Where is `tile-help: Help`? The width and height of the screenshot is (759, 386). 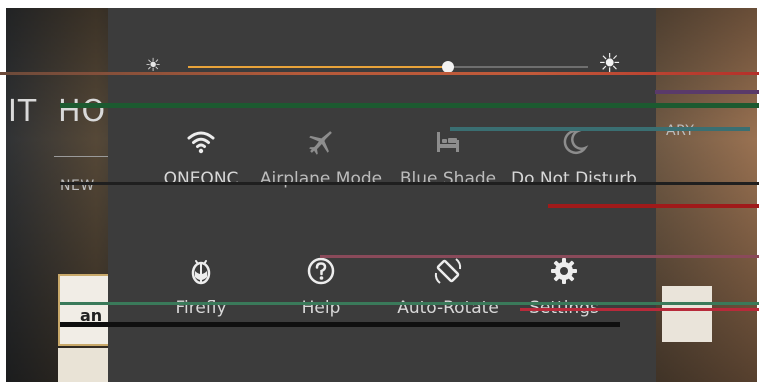
tile-help: Help is located at coordinates (321, 287).